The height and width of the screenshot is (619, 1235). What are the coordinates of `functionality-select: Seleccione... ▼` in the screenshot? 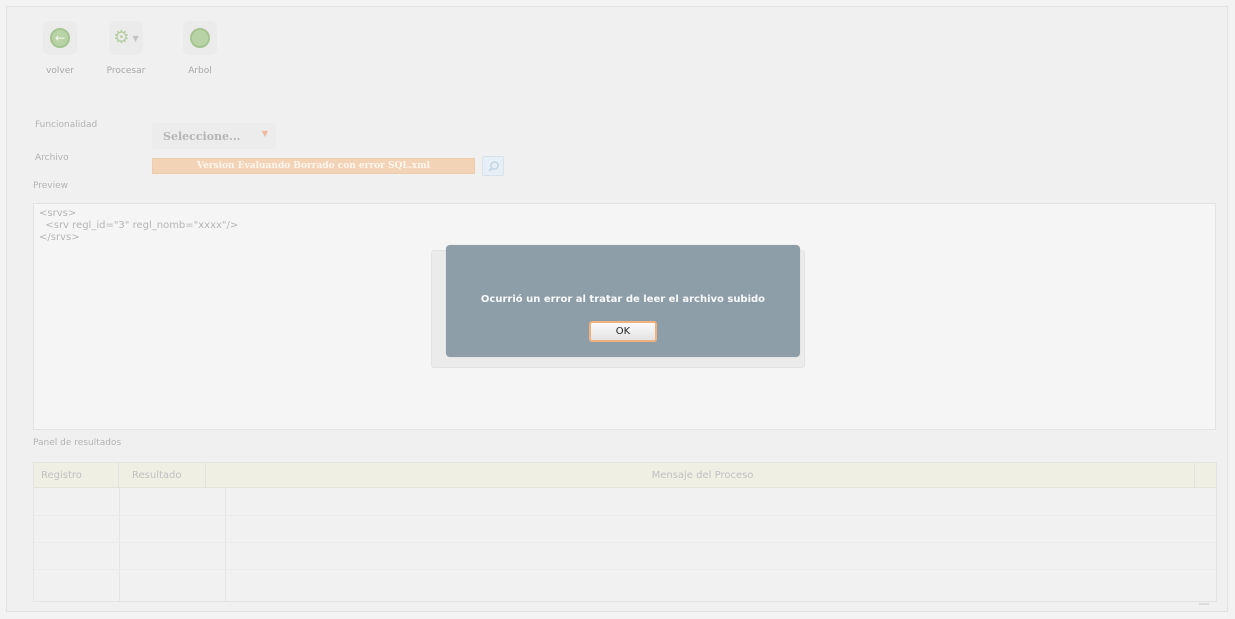 It's located at (214, 136).